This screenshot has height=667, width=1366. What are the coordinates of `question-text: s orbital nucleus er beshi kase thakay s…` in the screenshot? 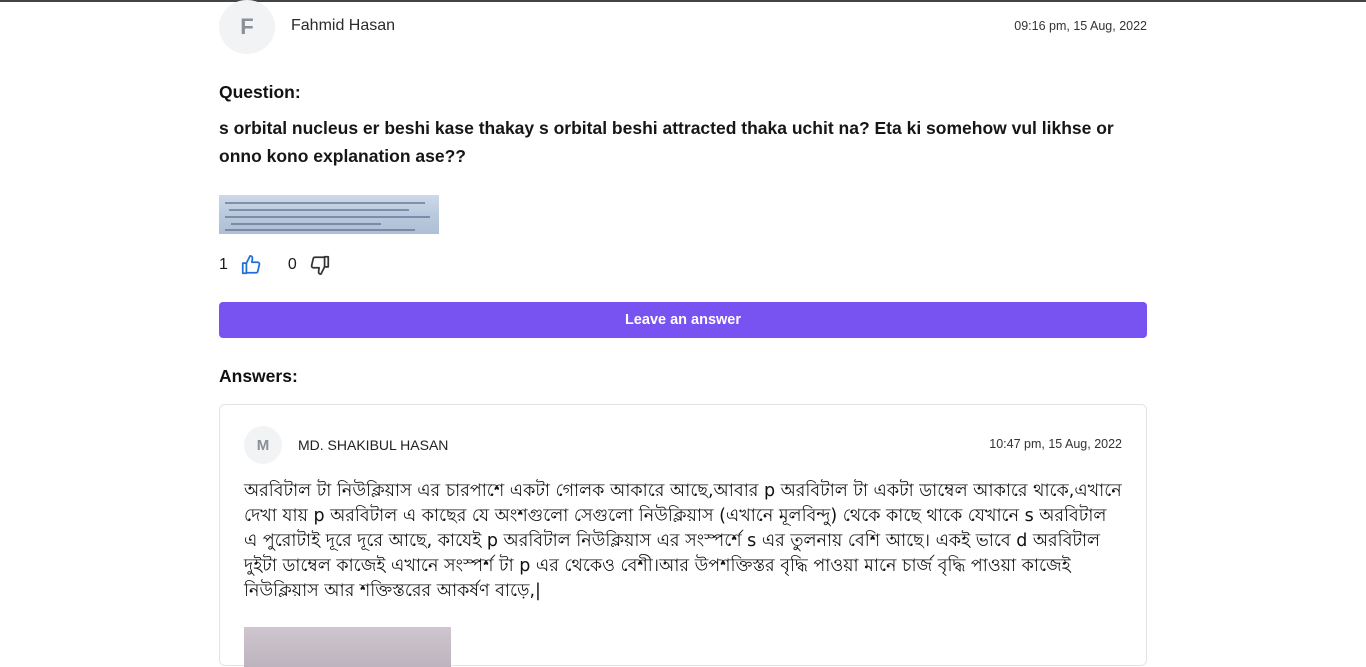 It's located at (666, 142).